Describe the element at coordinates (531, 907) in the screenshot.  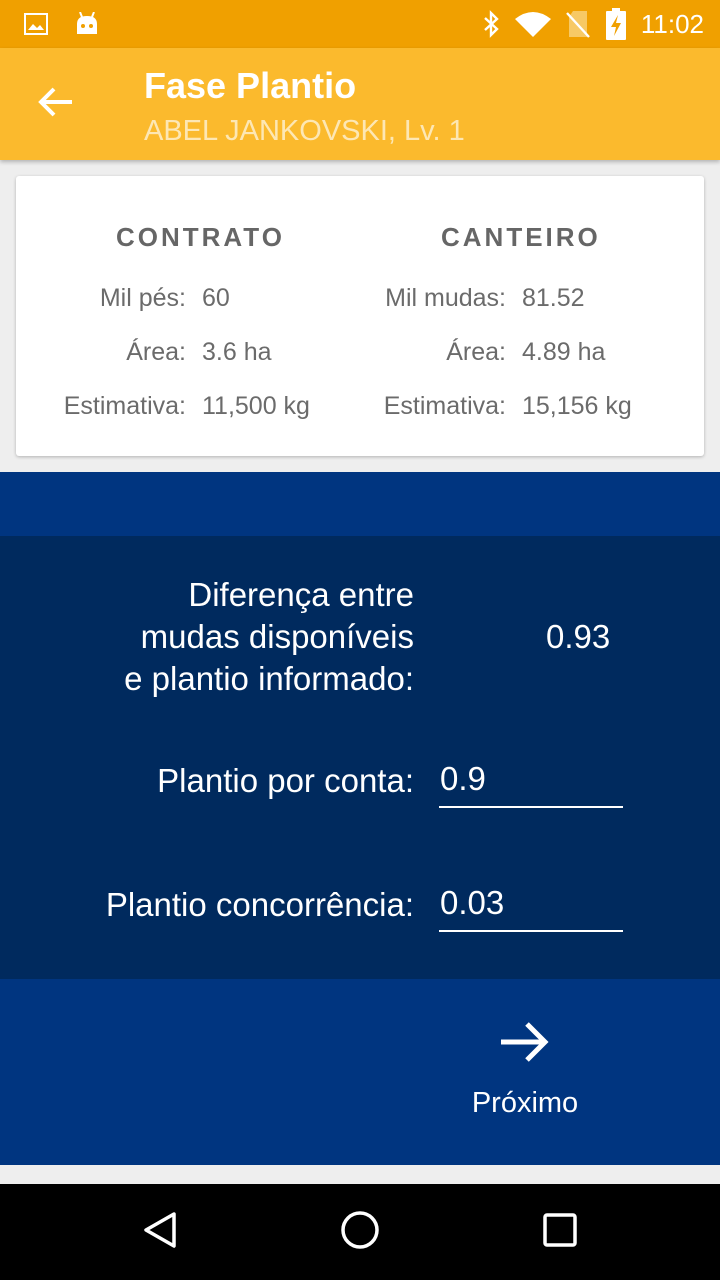
I see `plantio-concorrencia-input` at that location.